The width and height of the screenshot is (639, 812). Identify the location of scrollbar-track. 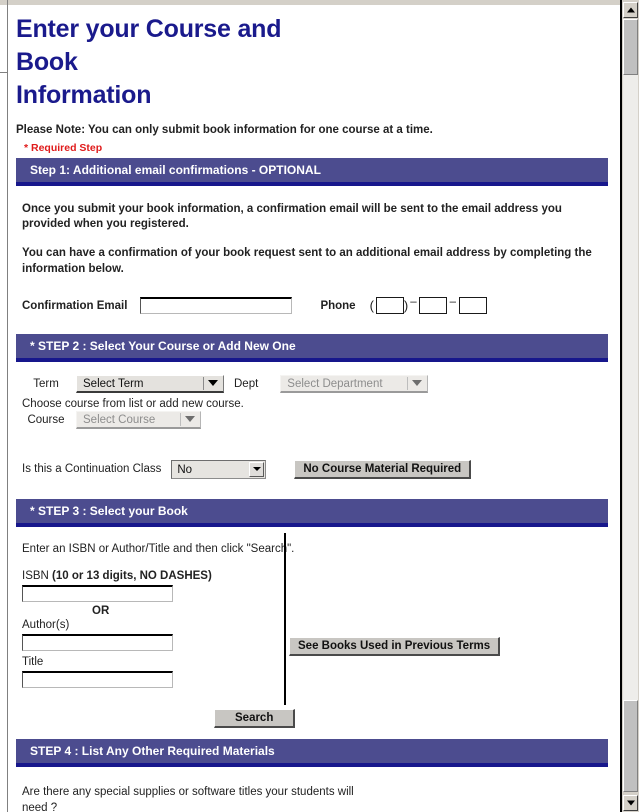
(630, 387).